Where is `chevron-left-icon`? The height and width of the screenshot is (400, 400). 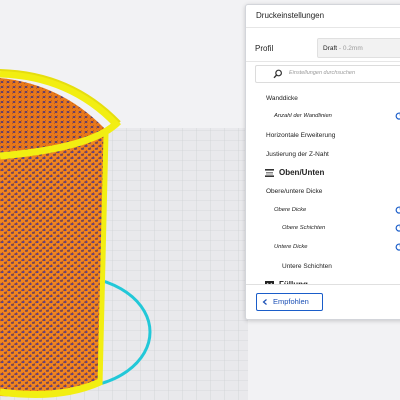
chevron-left-icon is located at coordinates (264, 302).